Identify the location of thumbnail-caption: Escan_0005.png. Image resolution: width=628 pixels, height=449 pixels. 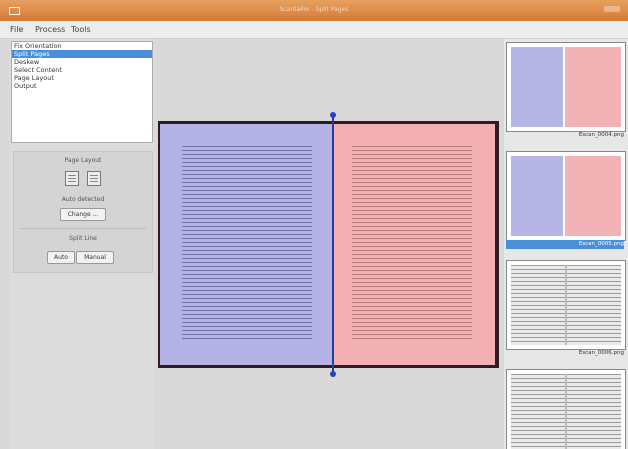
(565, 244).